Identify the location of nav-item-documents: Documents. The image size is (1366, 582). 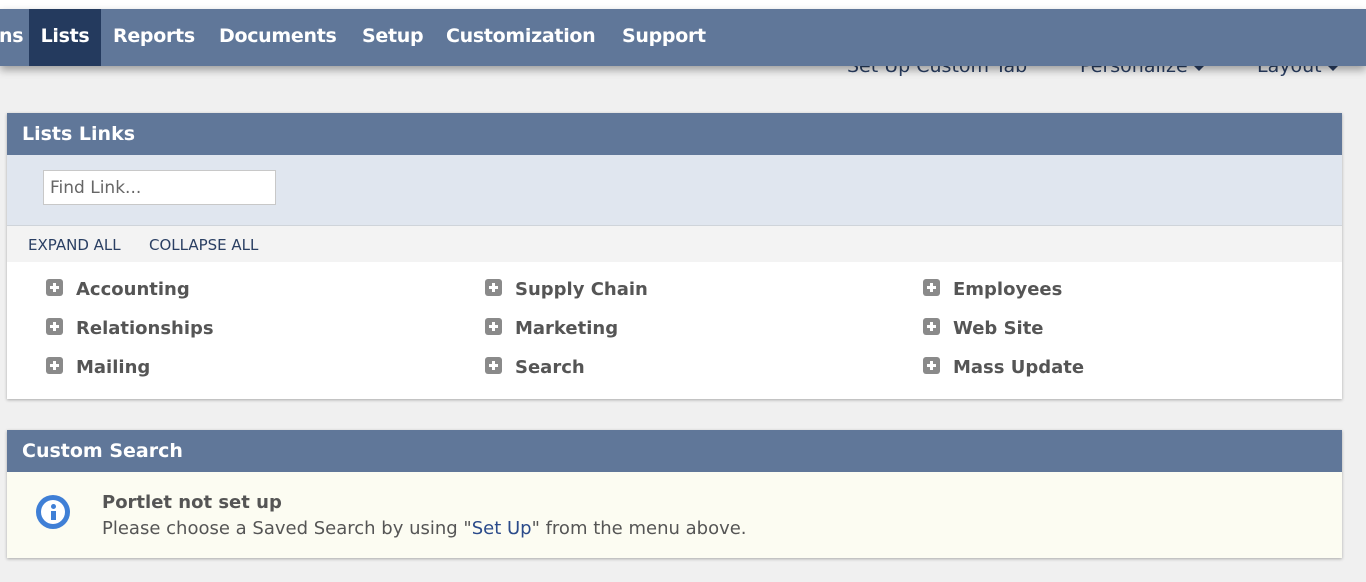
(278, 37).